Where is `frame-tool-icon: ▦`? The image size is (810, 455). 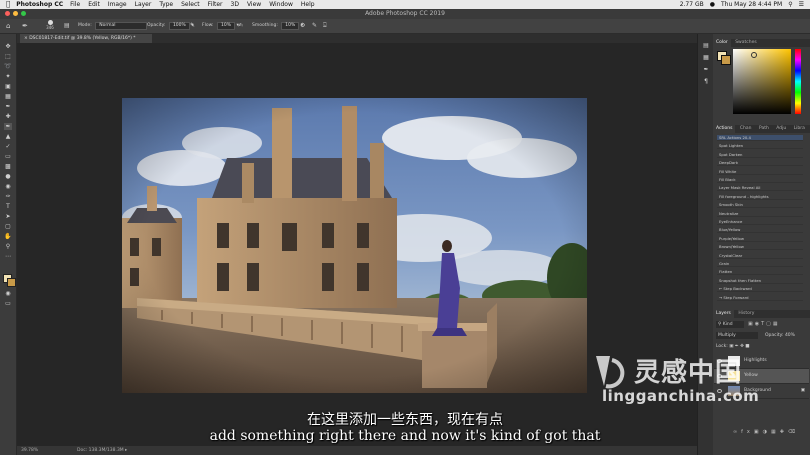
frame-tool-icon: ▦ is located at coordinates (8, 96).